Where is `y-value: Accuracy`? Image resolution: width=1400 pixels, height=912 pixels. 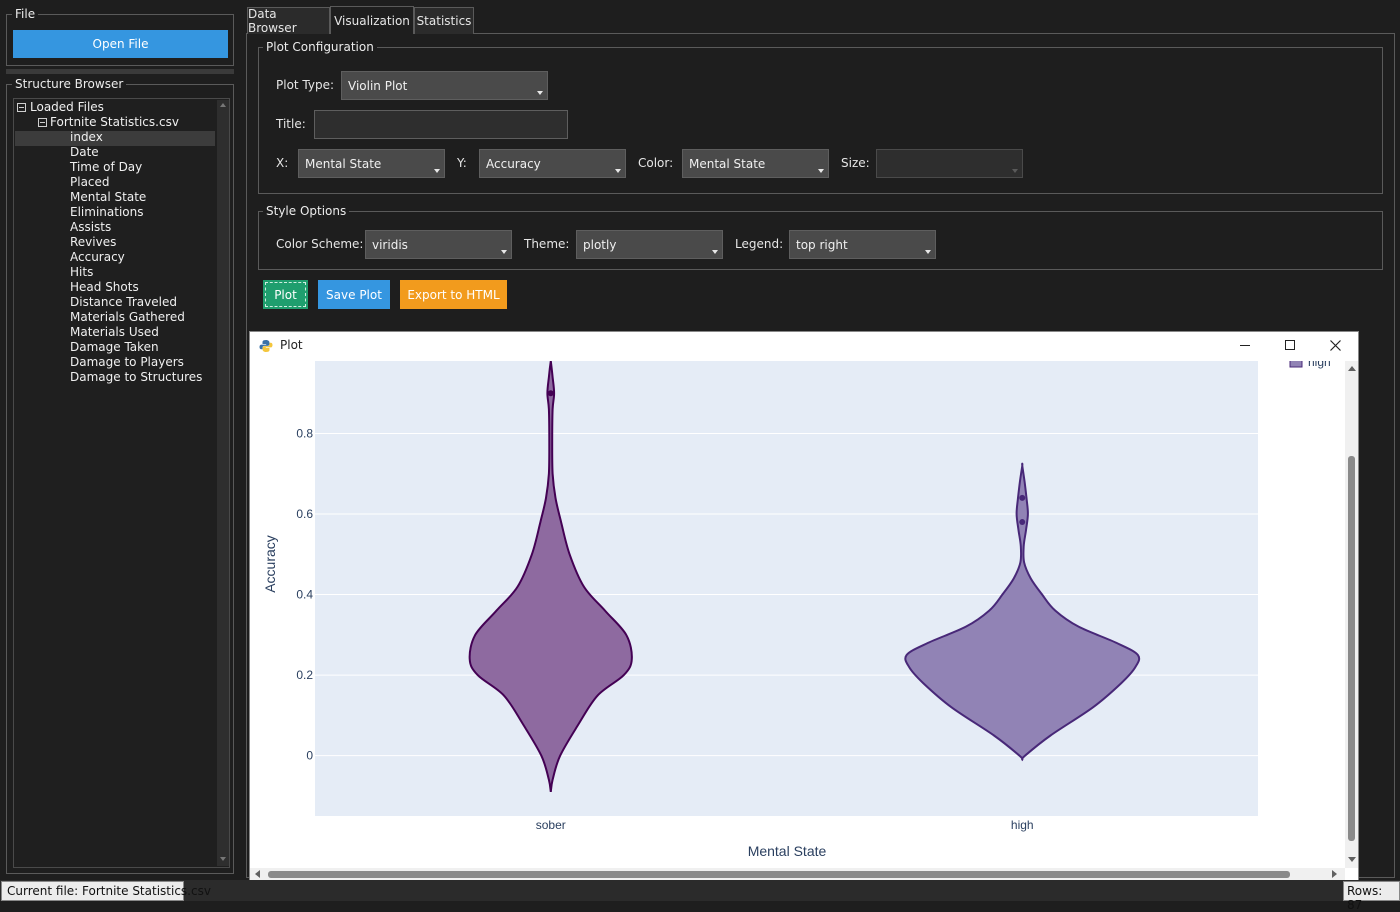 y-value: Accuracy is located at coordinates (513, 163).